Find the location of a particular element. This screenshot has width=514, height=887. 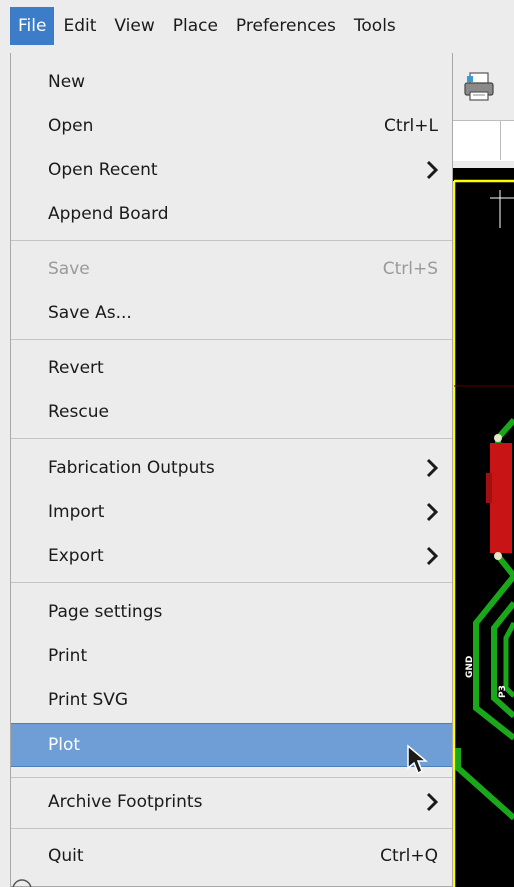

menu-item-label: Page settings is located at coordinates (105, 612).